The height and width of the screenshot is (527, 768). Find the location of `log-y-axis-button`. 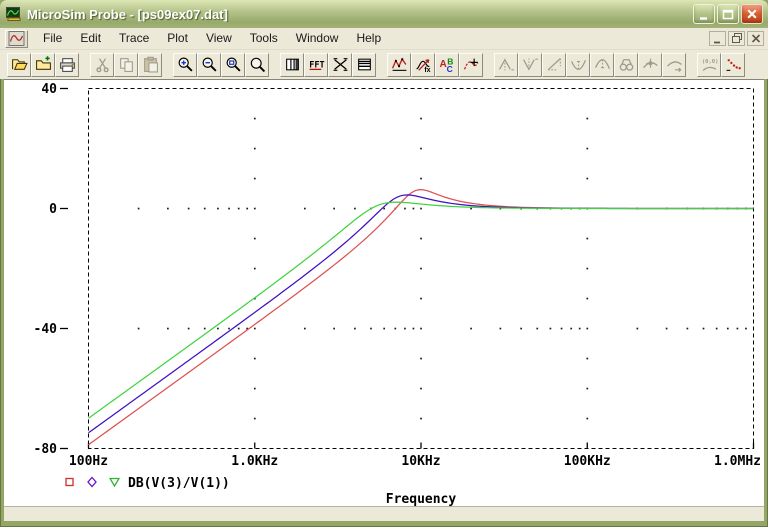

log-y-axis-button is located at coordinates (364, 64).